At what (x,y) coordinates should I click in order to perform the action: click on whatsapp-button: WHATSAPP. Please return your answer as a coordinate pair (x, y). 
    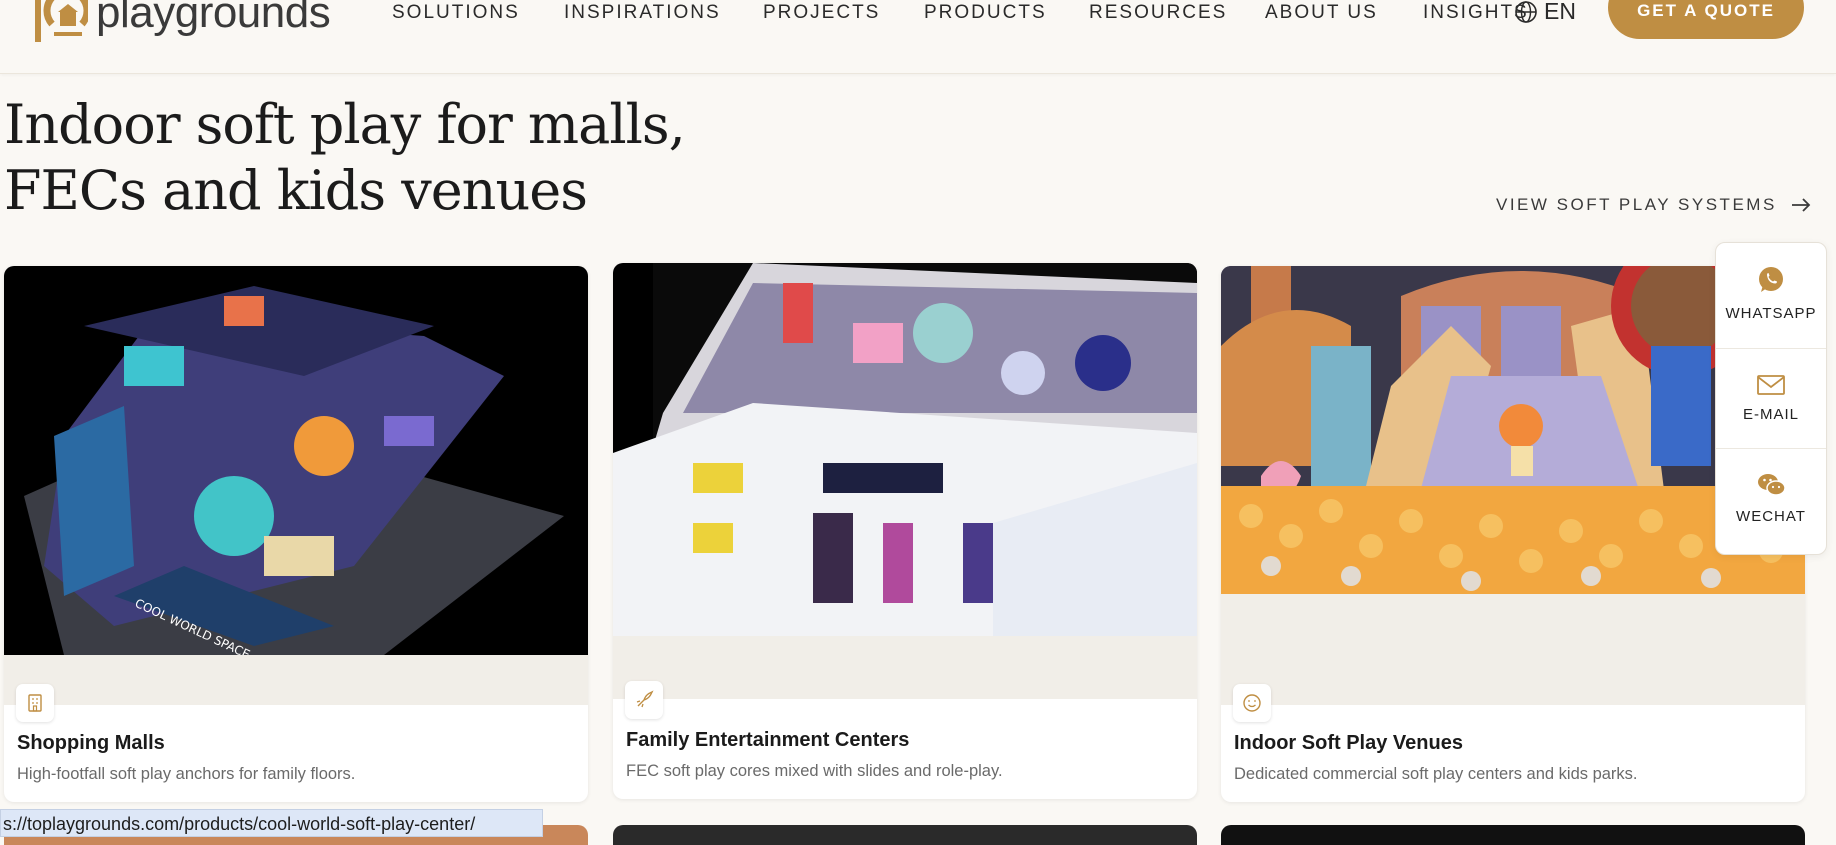
    Looking at the image, I should click on (1771, 293).